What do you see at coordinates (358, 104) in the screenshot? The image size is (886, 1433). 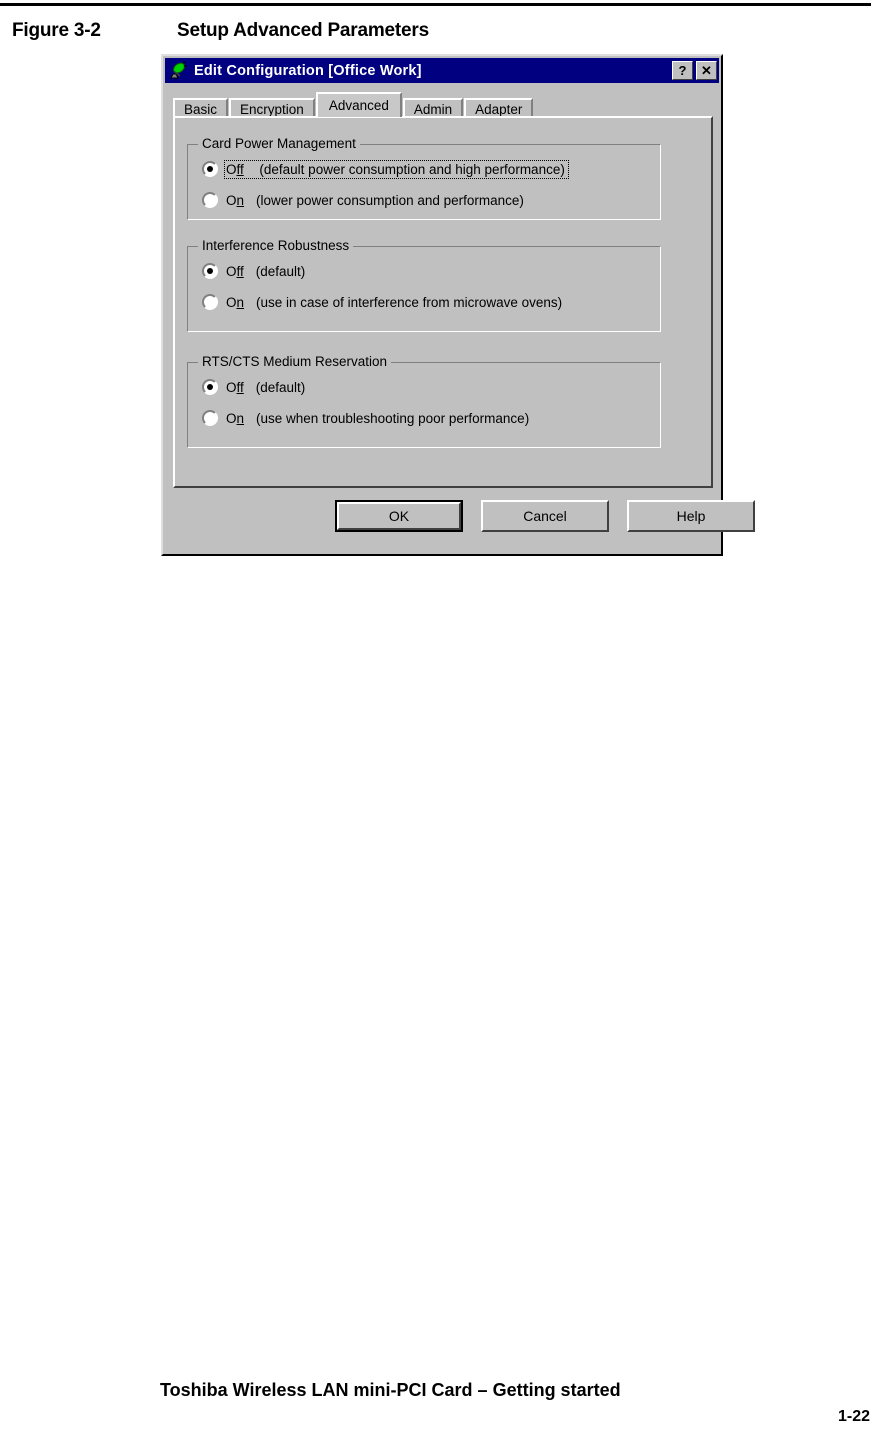 I see `tab-advanced: Advanced` at bounding box center [358, 104].